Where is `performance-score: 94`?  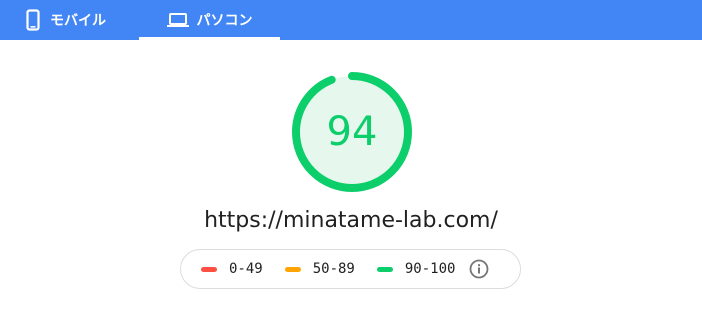
performance-score: 94 is located at coordinates (352, 132).